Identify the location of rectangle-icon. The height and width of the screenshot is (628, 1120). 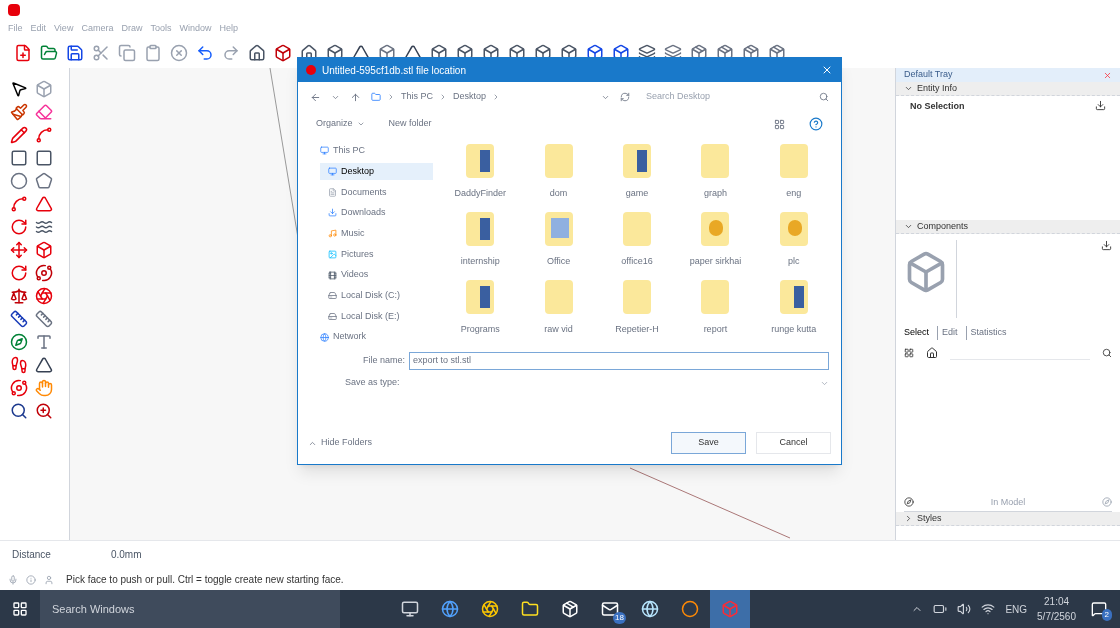
(19, 158).